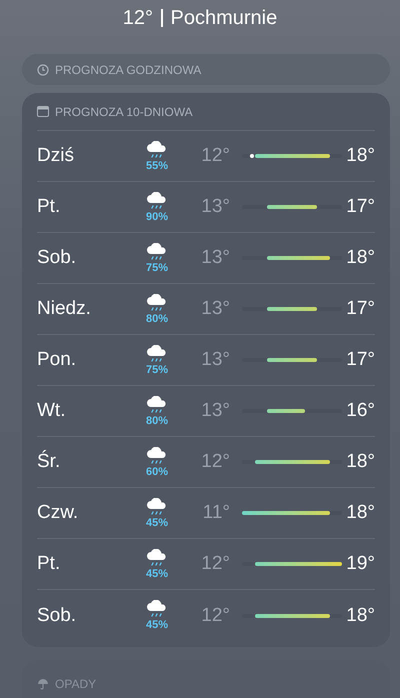 This screenshot has width=400, height=698. I want to click on day-label: Pon., so click(57, 360).